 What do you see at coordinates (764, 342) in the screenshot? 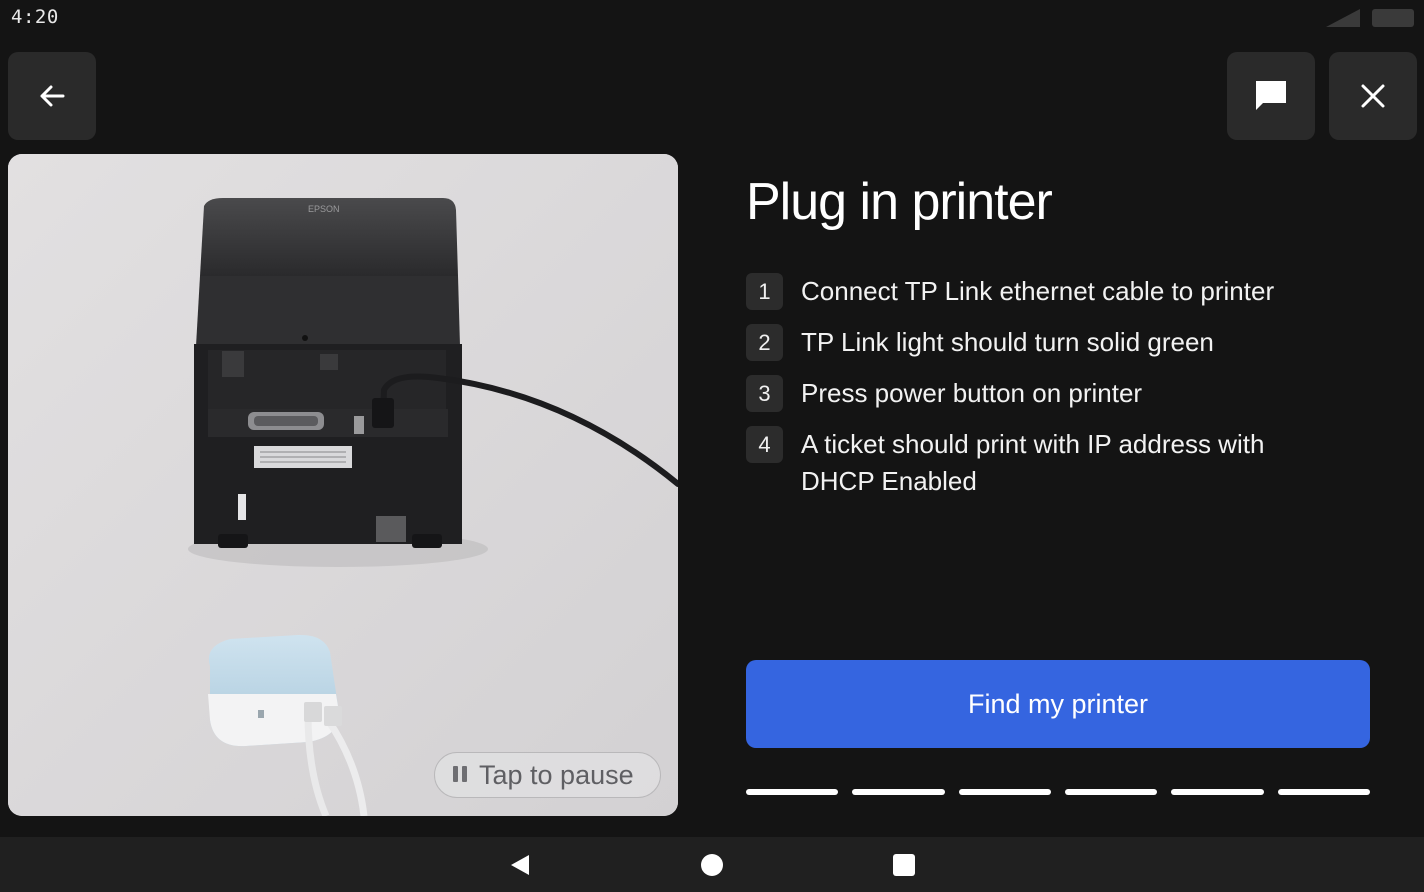
I see `step-number-badge: 2` at bounding box center [764, 342].